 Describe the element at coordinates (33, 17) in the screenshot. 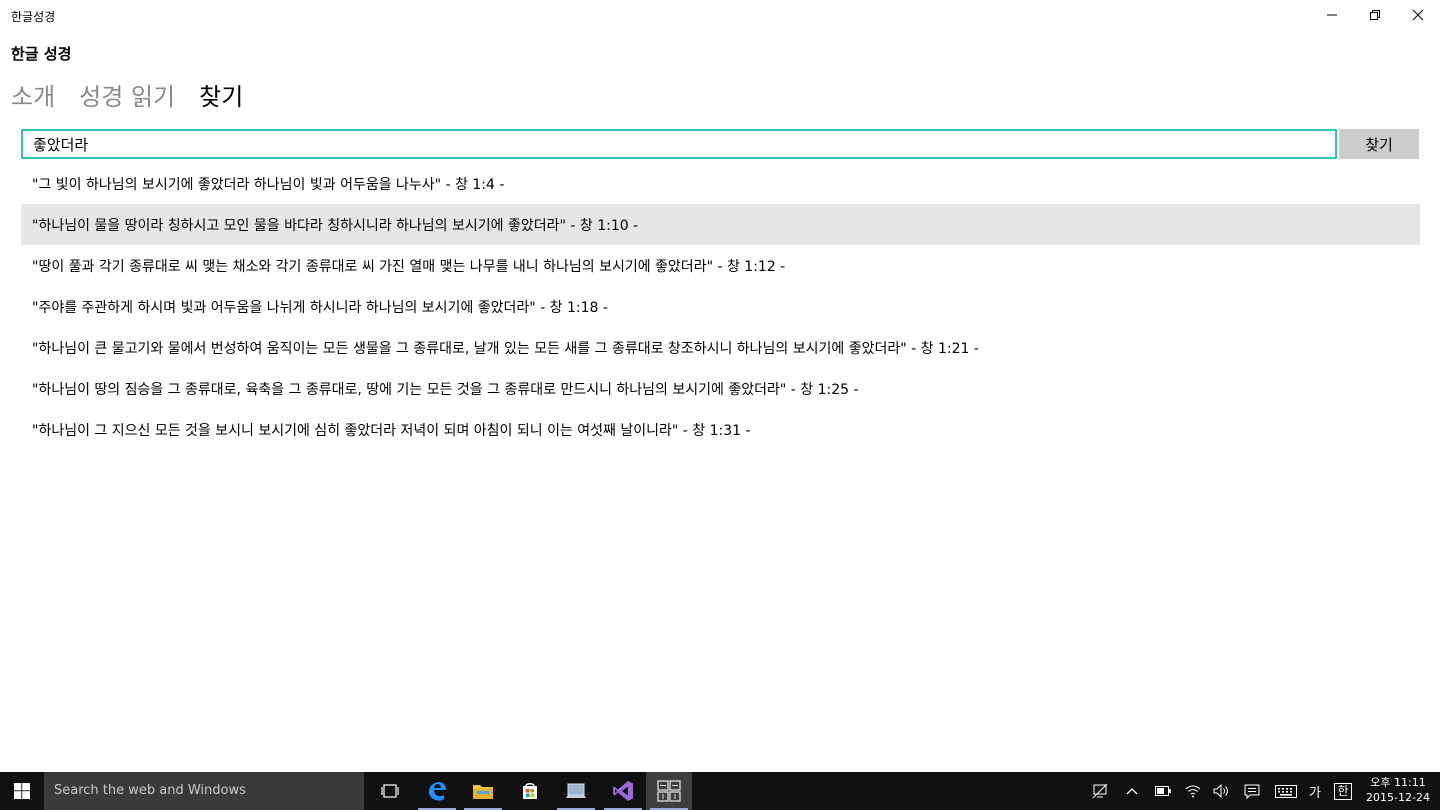

I see `window-title: 한글성경` at that location.